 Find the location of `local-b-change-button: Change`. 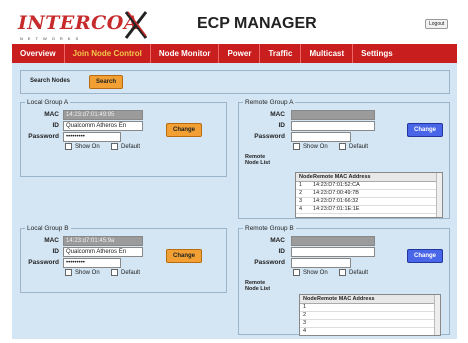

local-b-change-button: Change is located at coordinates (184, 256).